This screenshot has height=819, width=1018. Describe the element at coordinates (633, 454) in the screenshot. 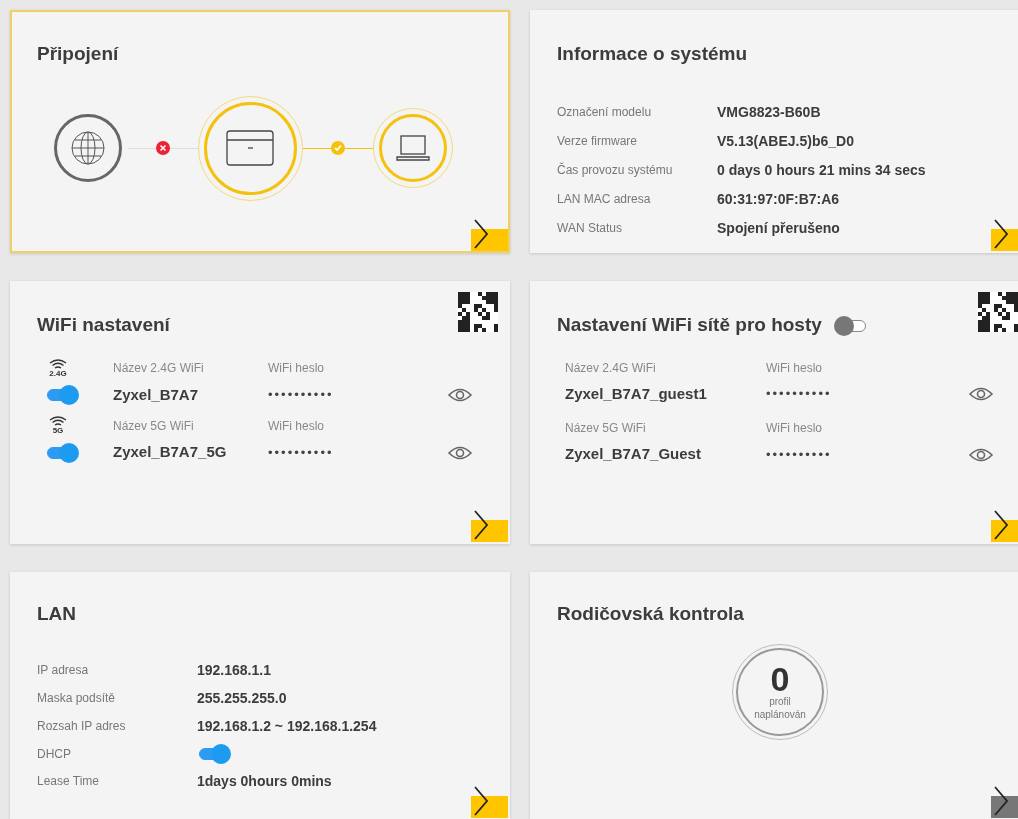

I see `network-name: Zyxel_B7A7_Guest` at that location.